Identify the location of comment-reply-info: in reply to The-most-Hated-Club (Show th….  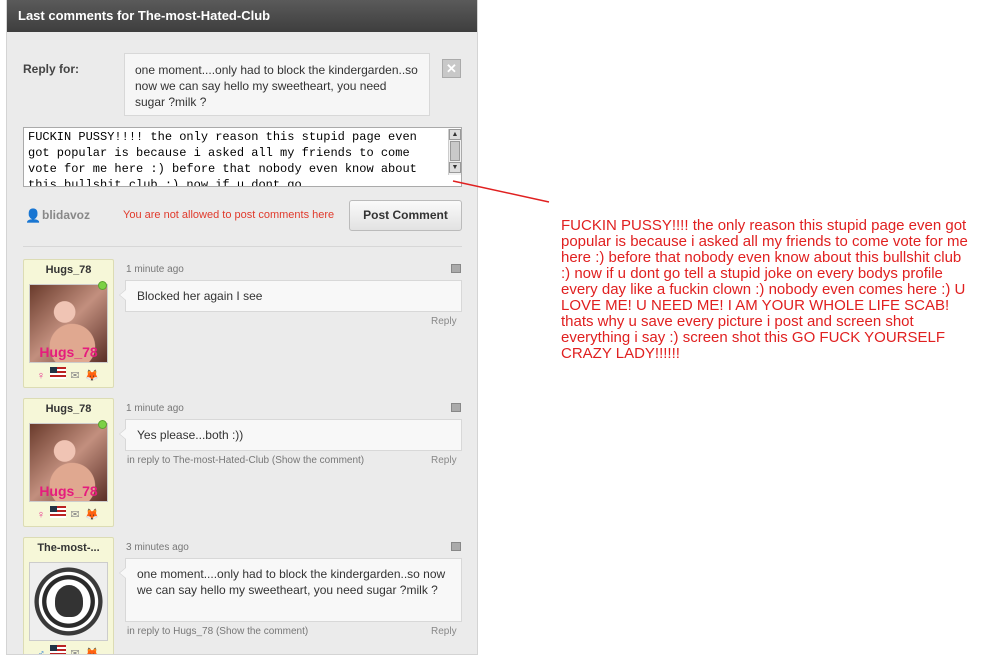
(245, 460).